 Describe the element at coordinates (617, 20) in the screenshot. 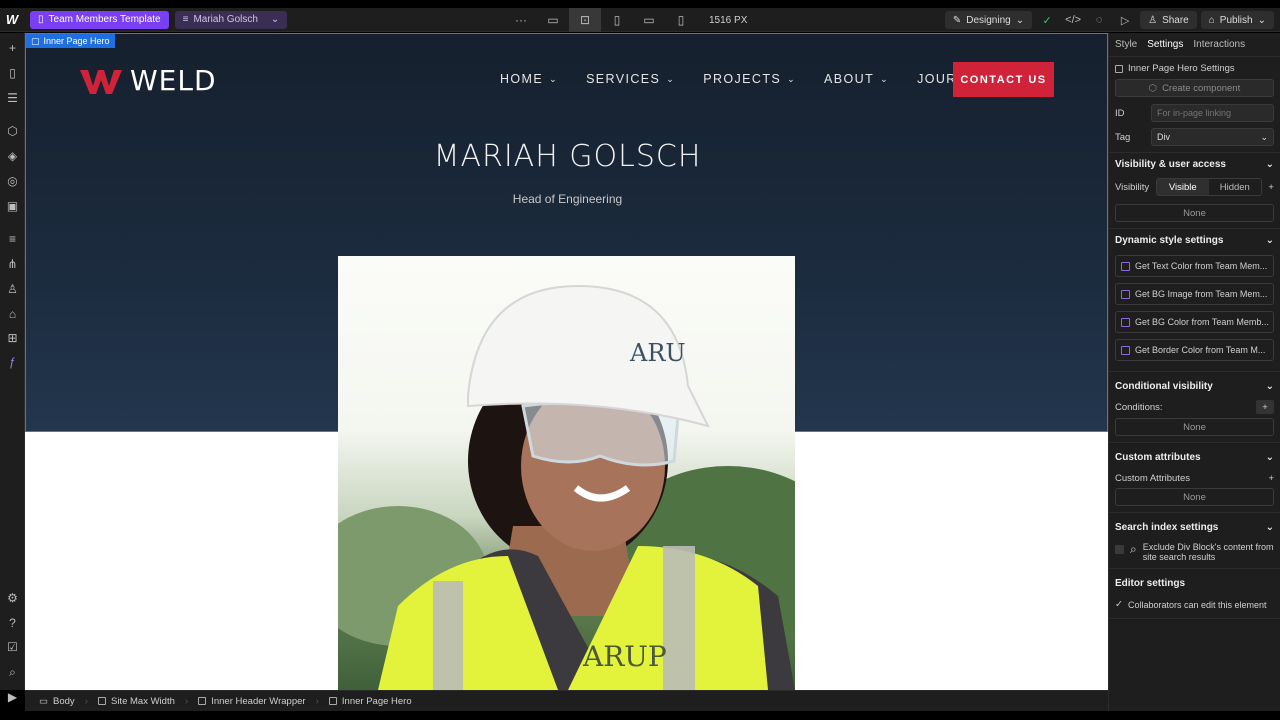

I see `tablet-breakpoint-icon: ▯` at that location.